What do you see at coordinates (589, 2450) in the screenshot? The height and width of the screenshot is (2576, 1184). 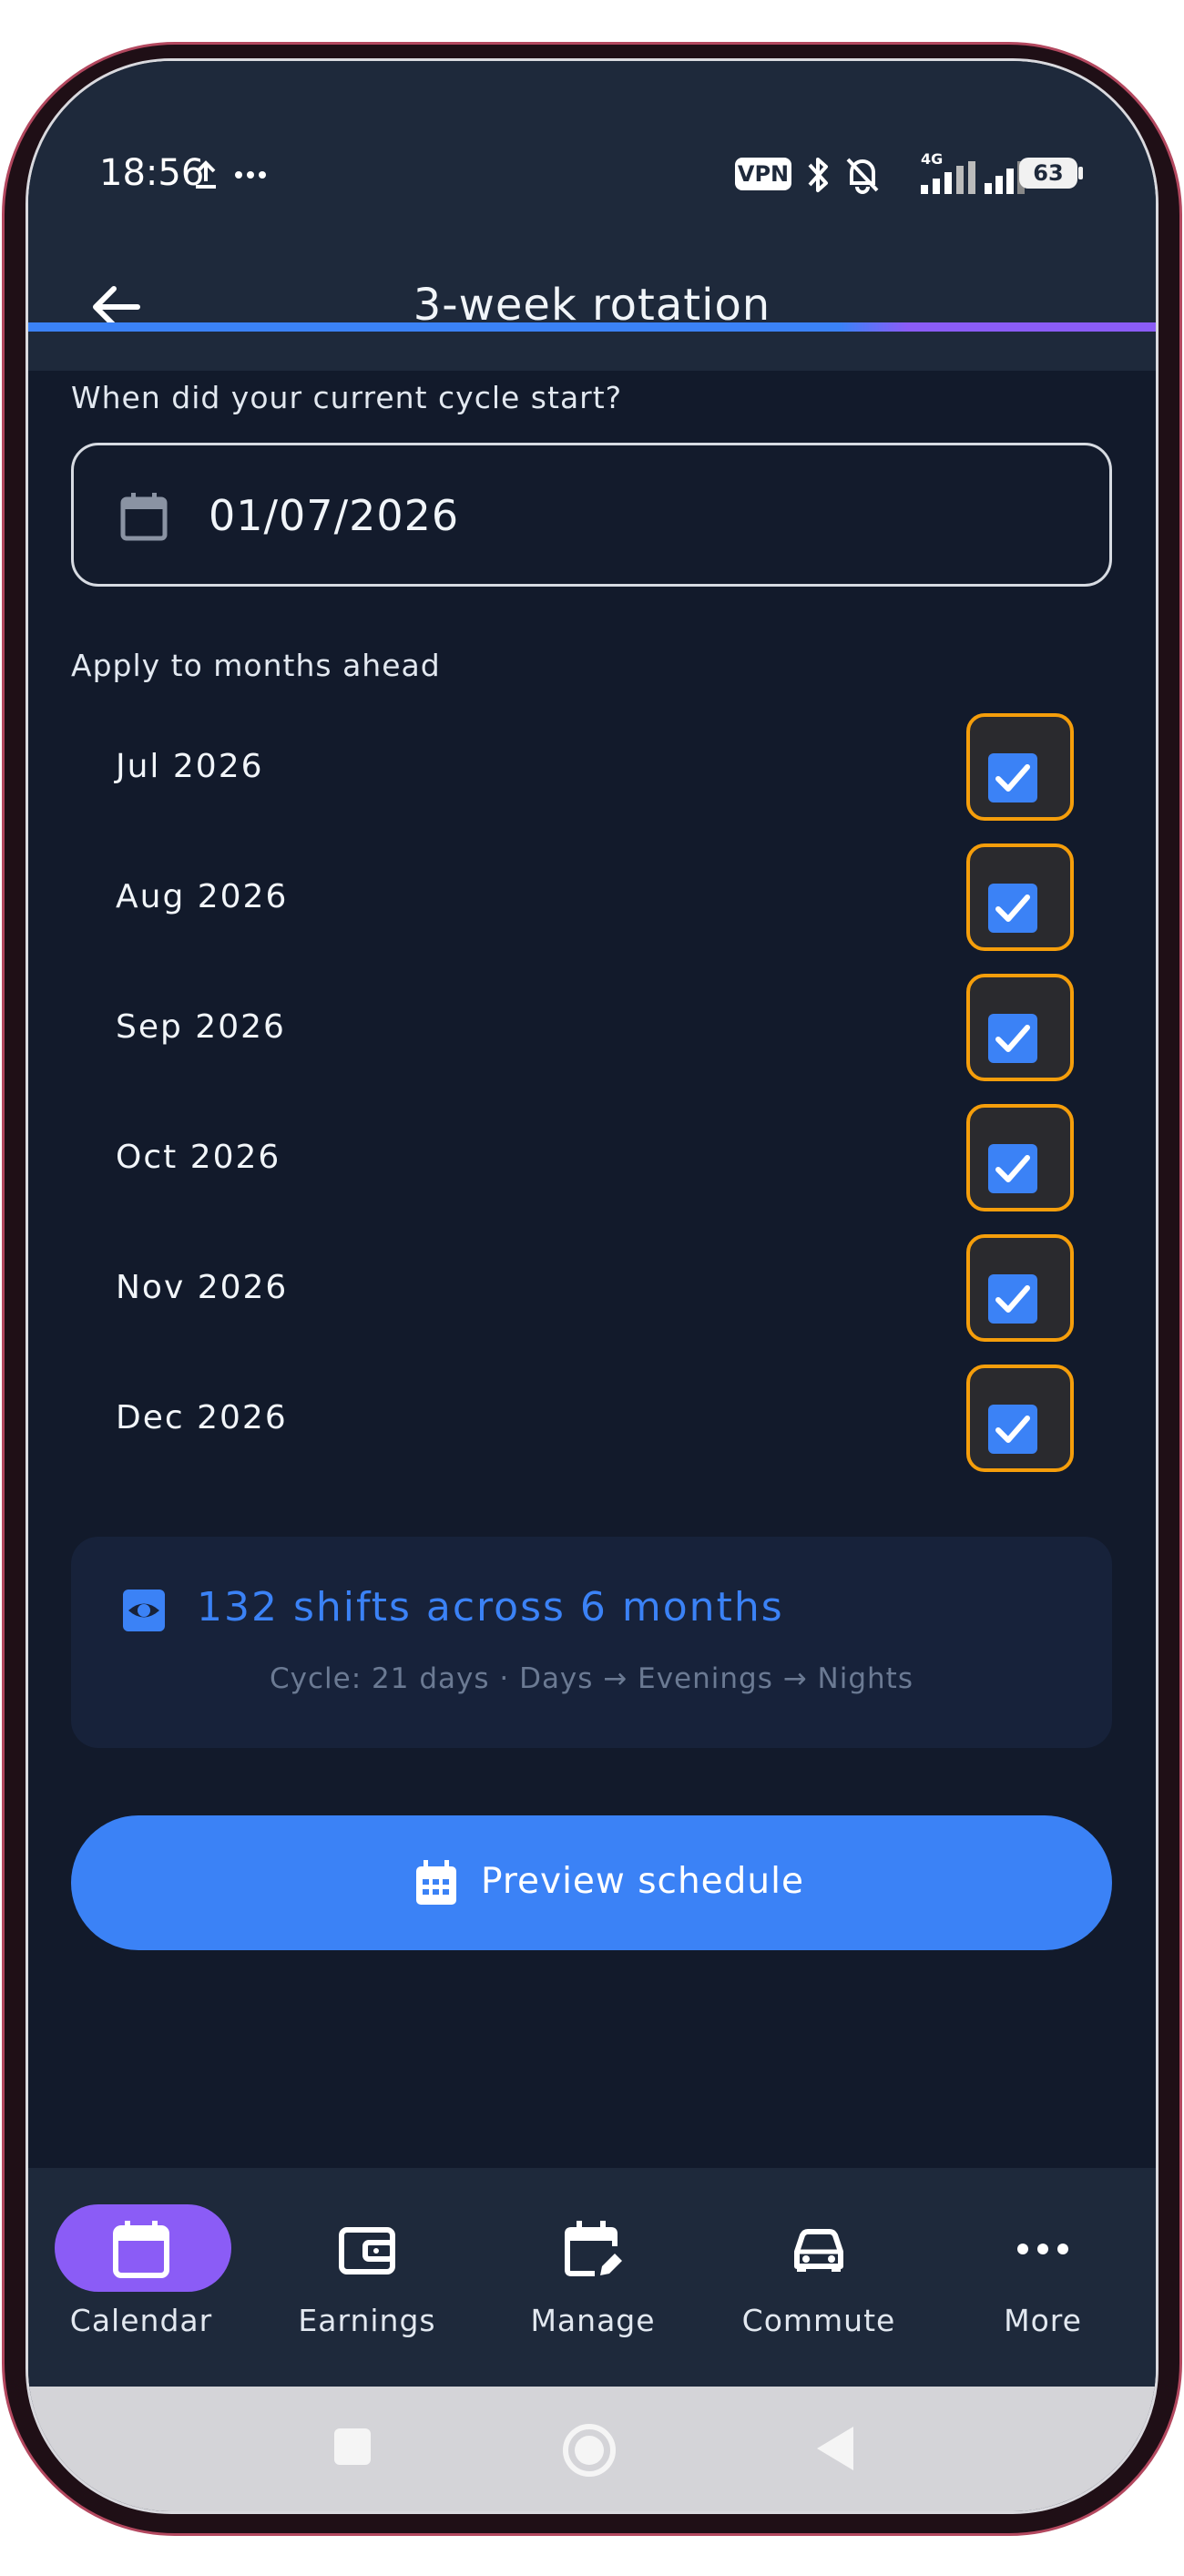 I see `home-icon` at bounding box center [589, 2450].